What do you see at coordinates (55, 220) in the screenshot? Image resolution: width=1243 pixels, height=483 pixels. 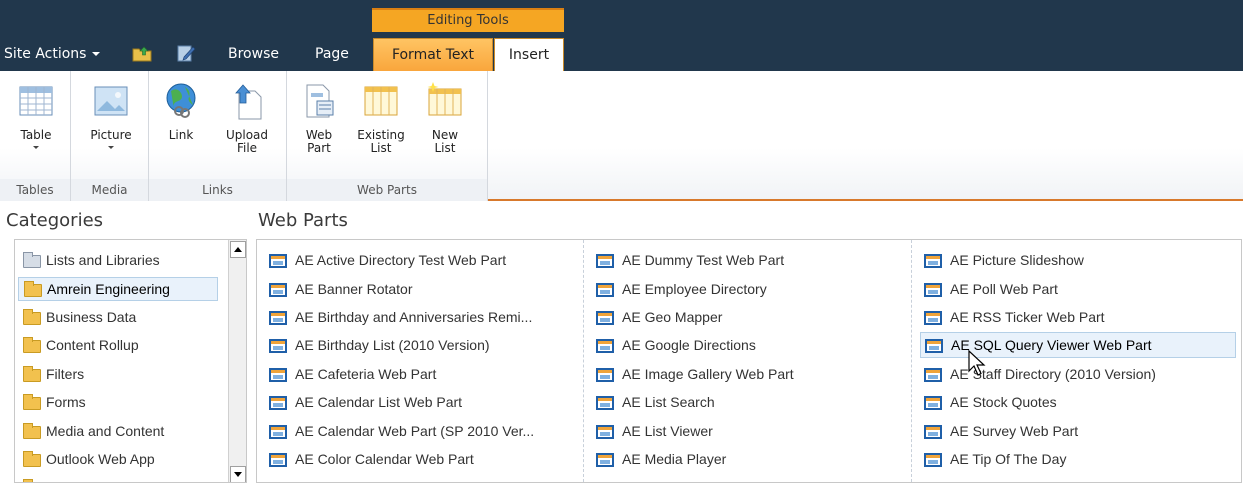 I see `categories-heading: Categories` at bounding box center [55, 220].